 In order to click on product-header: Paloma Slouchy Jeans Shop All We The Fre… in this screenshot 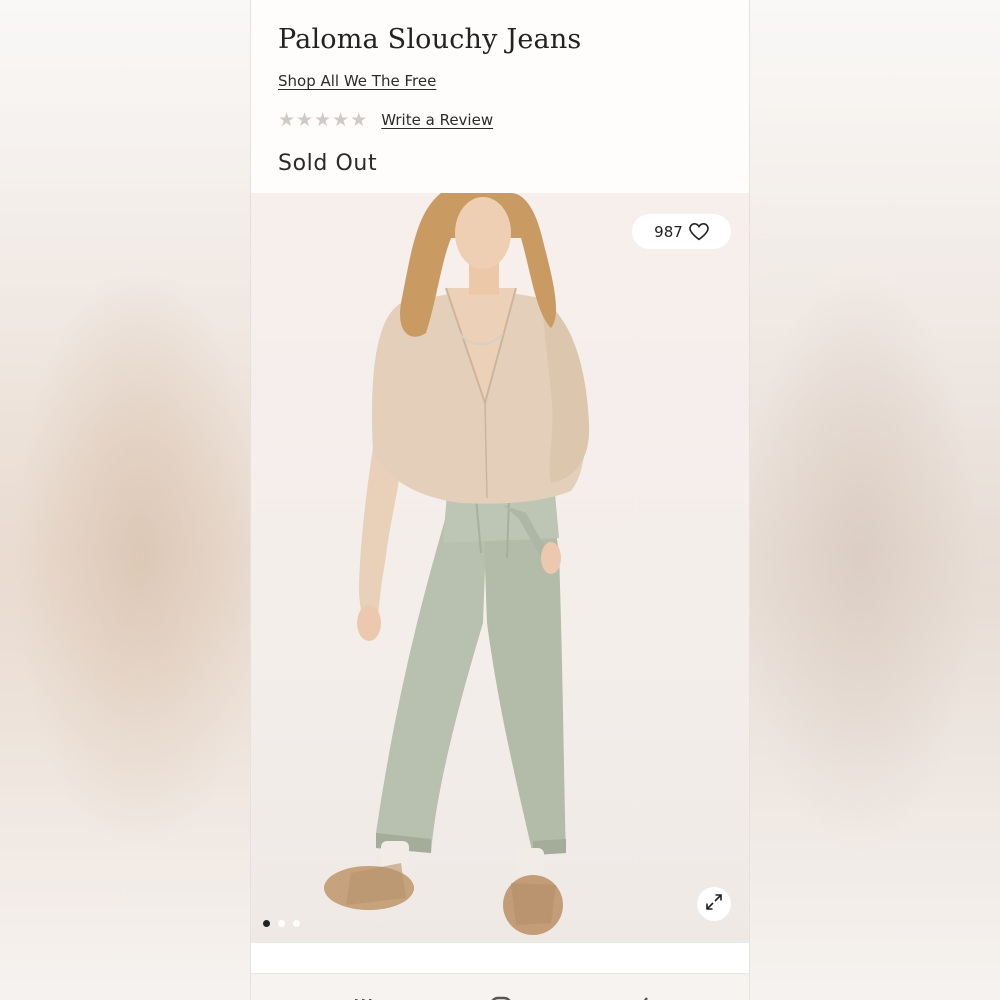, I will do `click(500, 96)`.